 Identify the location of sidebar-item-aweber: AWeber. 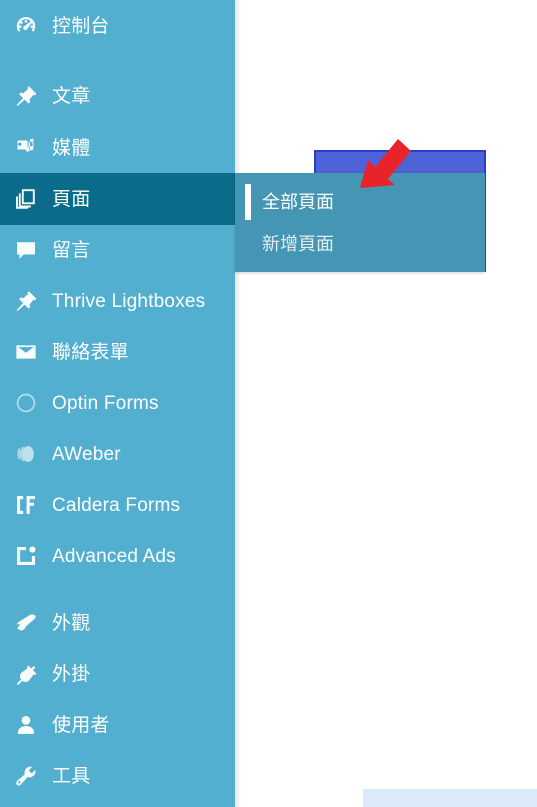
(117, 454).